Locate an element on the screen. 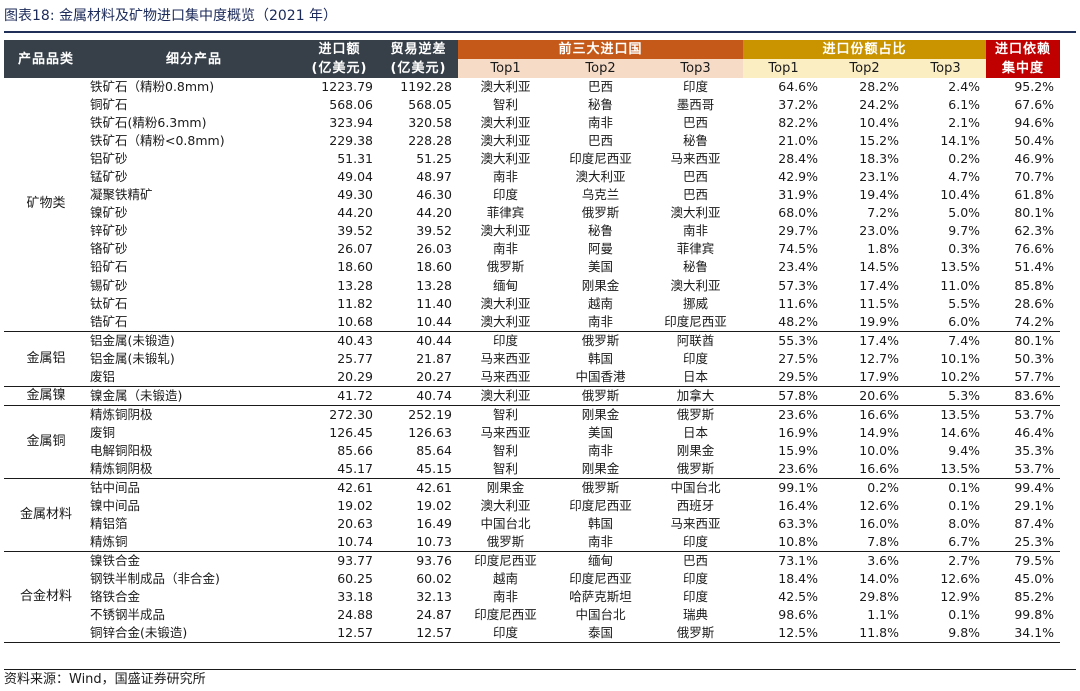 This screenshot has height=691, width=1080. country-top2-cell: 泰国 is located at coordinates (600, 634).